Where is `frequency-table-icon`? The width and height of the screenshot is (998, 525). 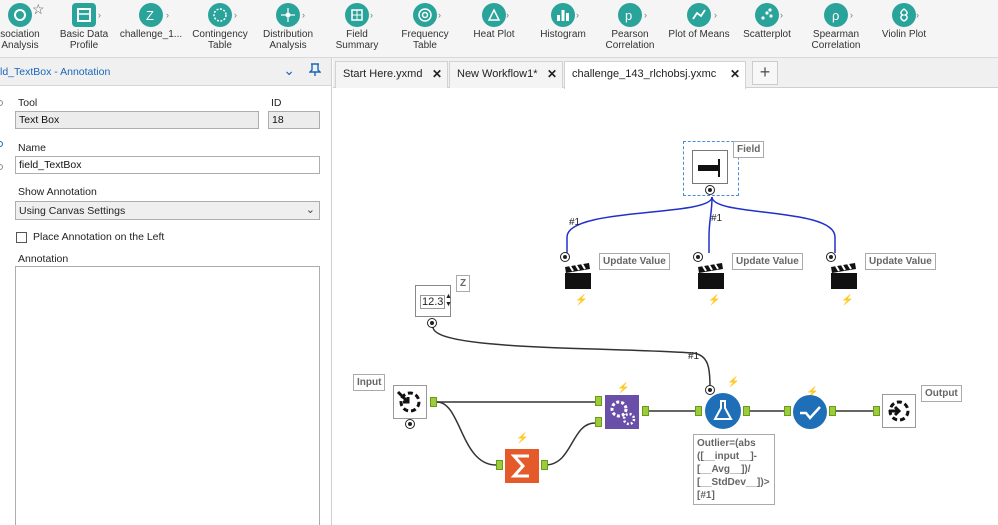
frequency-table-icon is located at coordinates (425, 15).